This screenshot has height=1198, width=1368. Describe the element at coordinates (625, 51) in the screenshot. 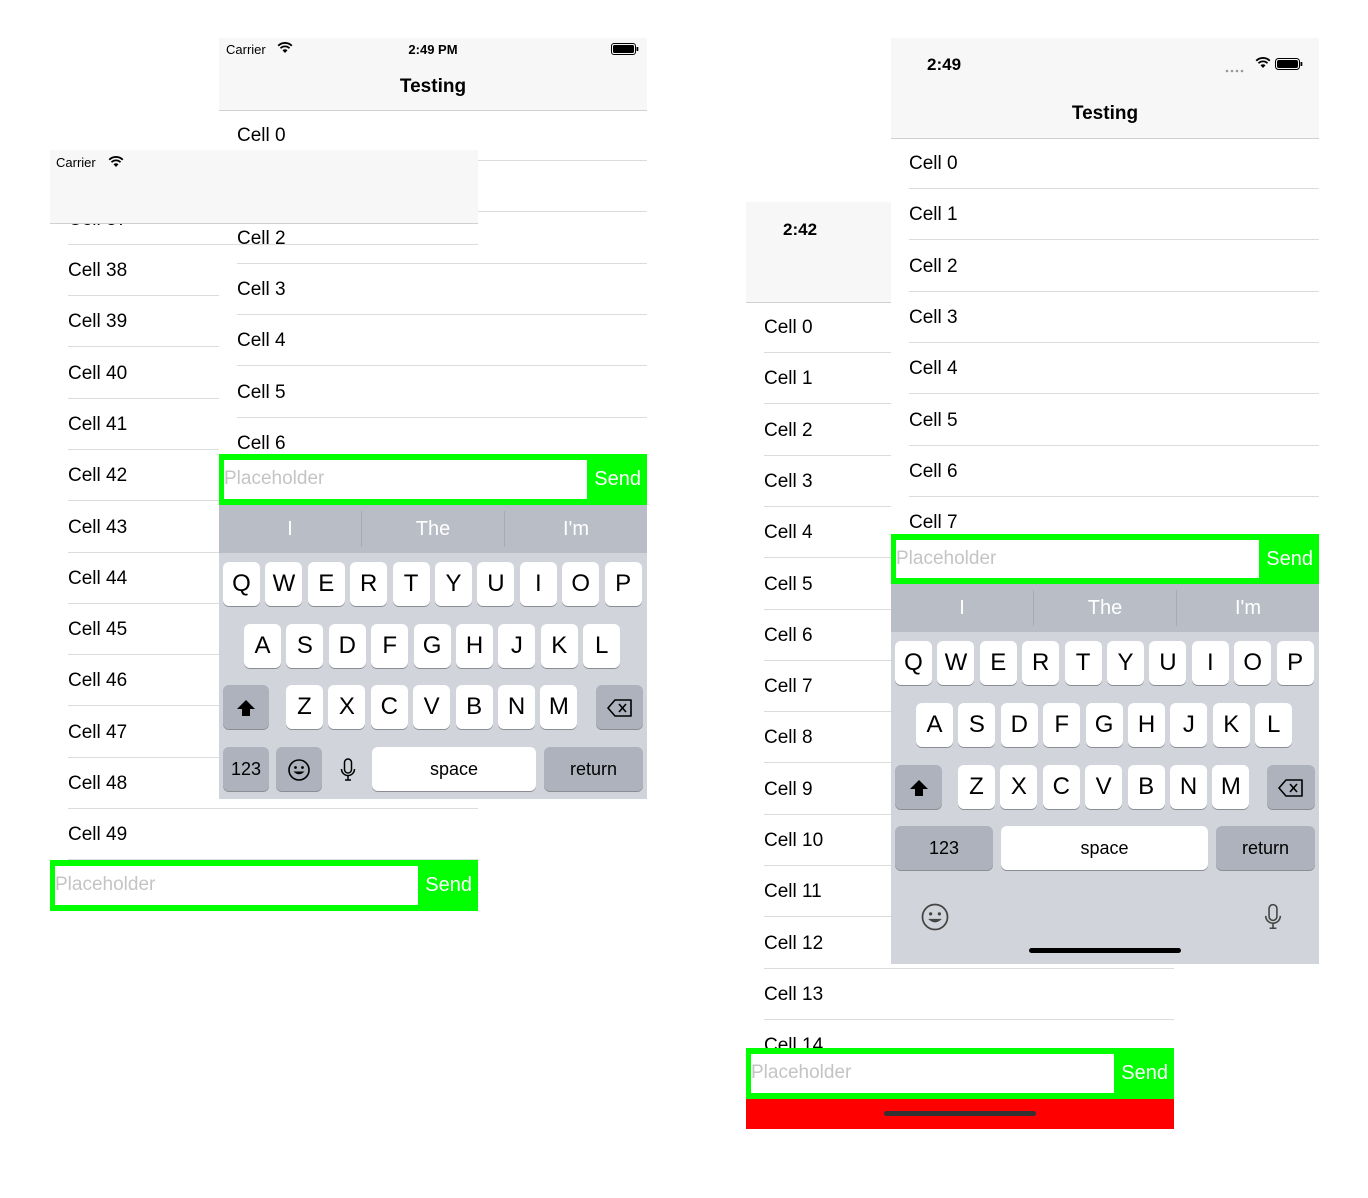

I see `battery-icon` at that location.